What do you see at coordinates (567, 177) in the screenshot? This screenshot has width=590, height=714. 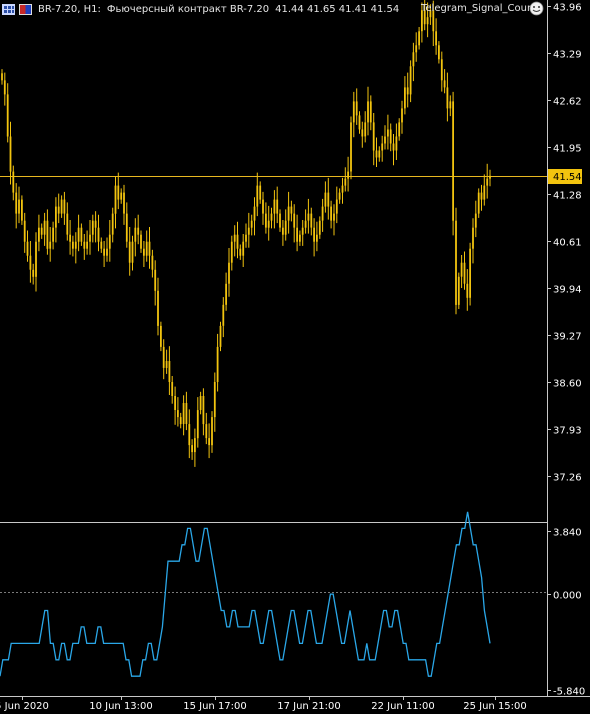 I see `current-price-label: 41.54` at bounding box center [567, 177].